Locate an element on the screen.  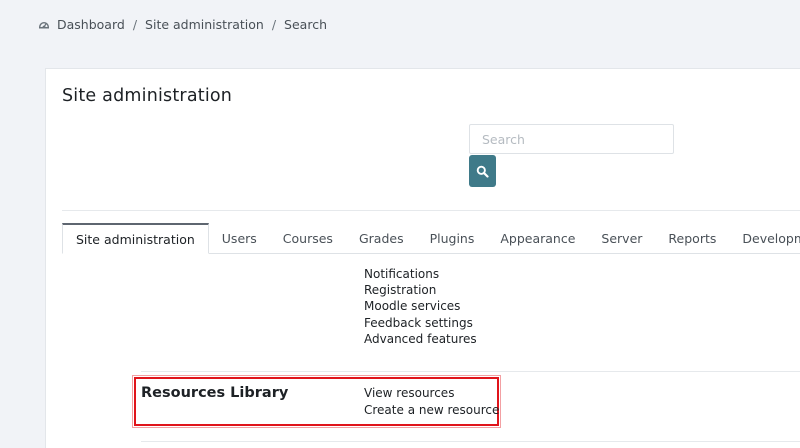
tab-site-administration: Site administration is located at coordinates (135, 238).